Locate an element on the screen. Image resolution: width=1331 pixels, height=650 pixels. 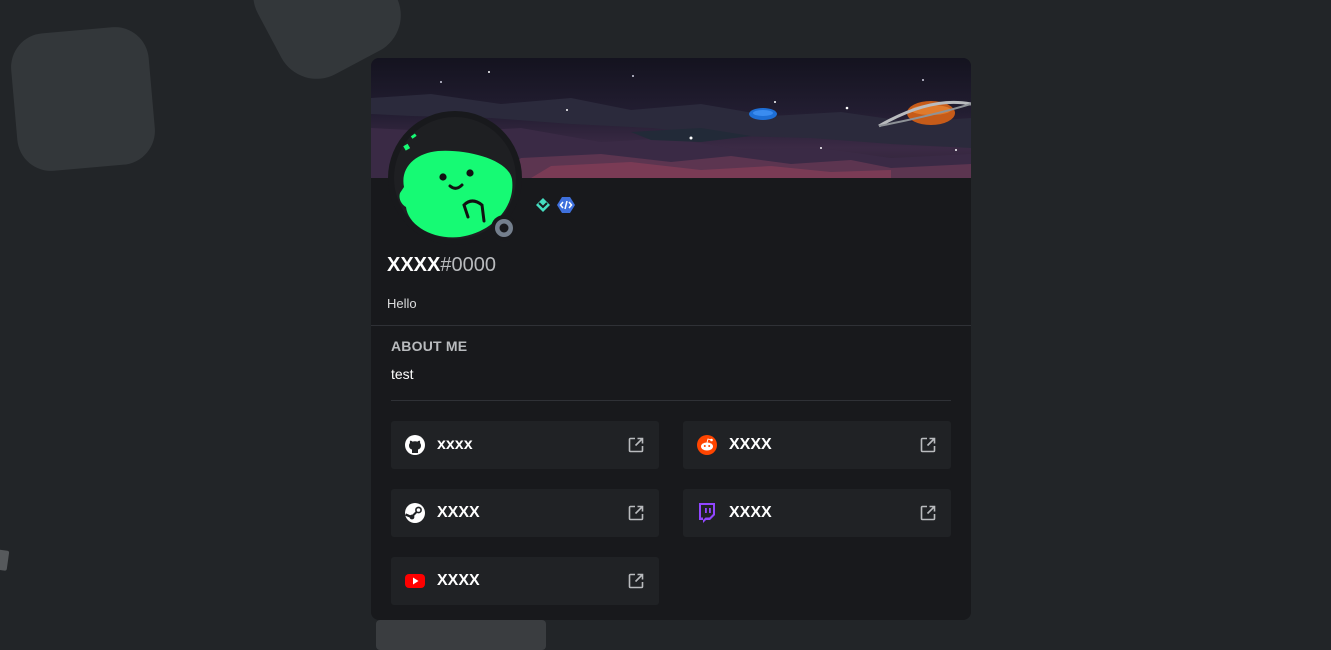
steam-icon is located at coordinates (415, 513).